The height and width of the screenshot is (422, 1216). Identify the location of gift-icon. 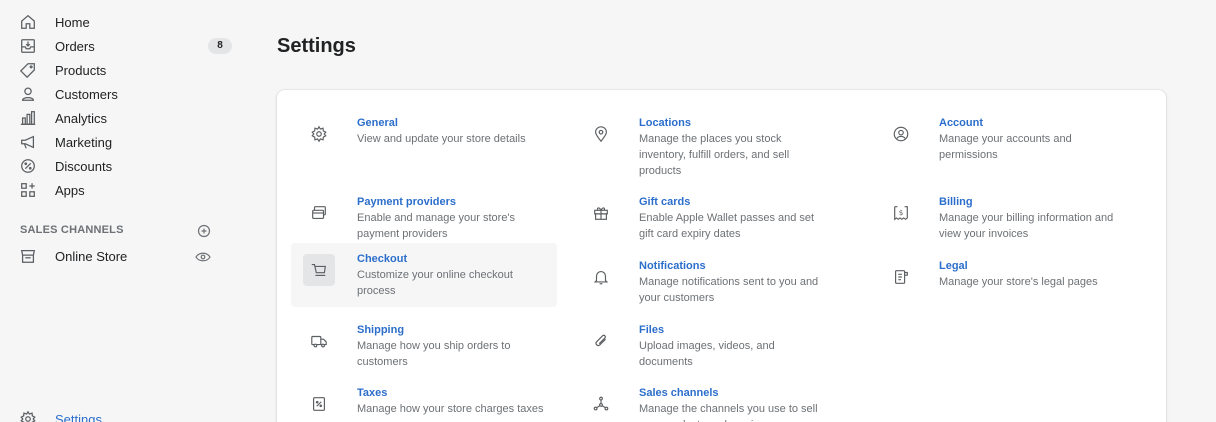
(601, 213).